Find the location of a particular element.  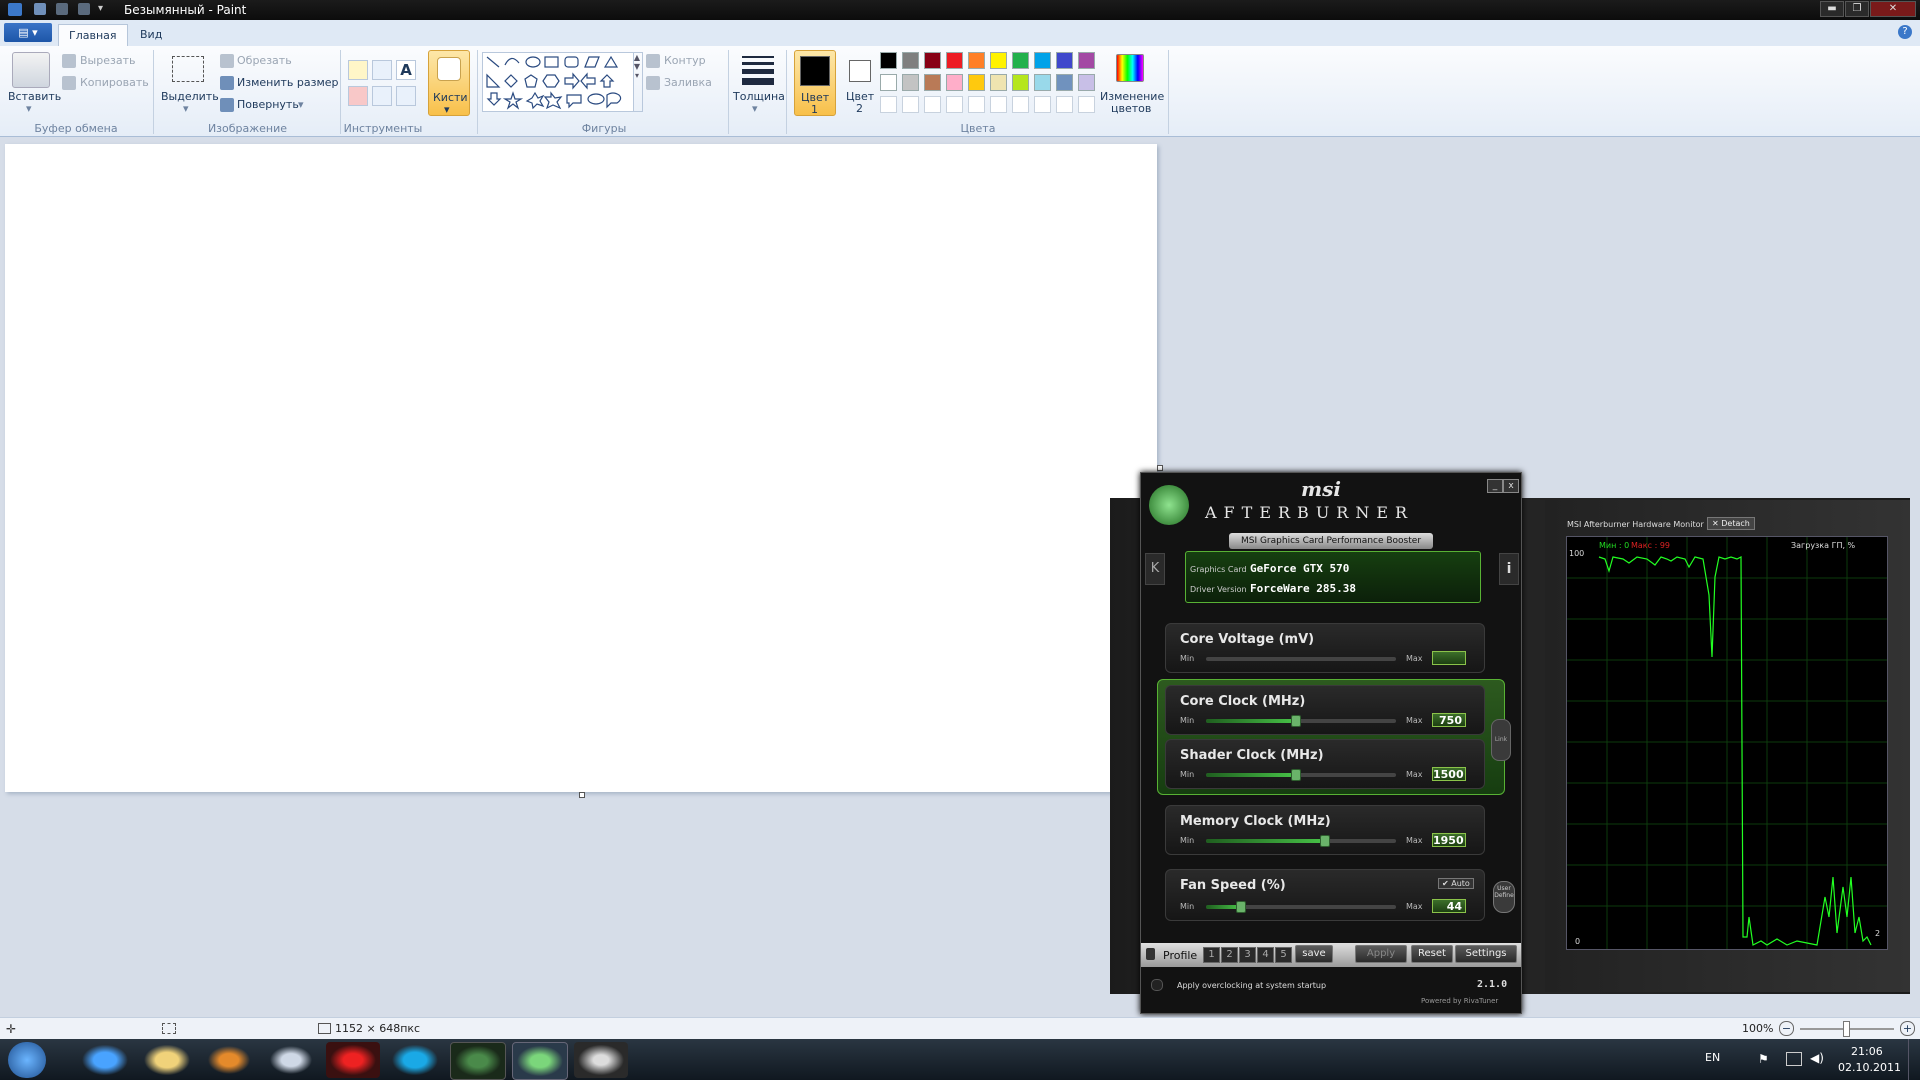

gpuz-icon is located at coordinates (601, 1060).